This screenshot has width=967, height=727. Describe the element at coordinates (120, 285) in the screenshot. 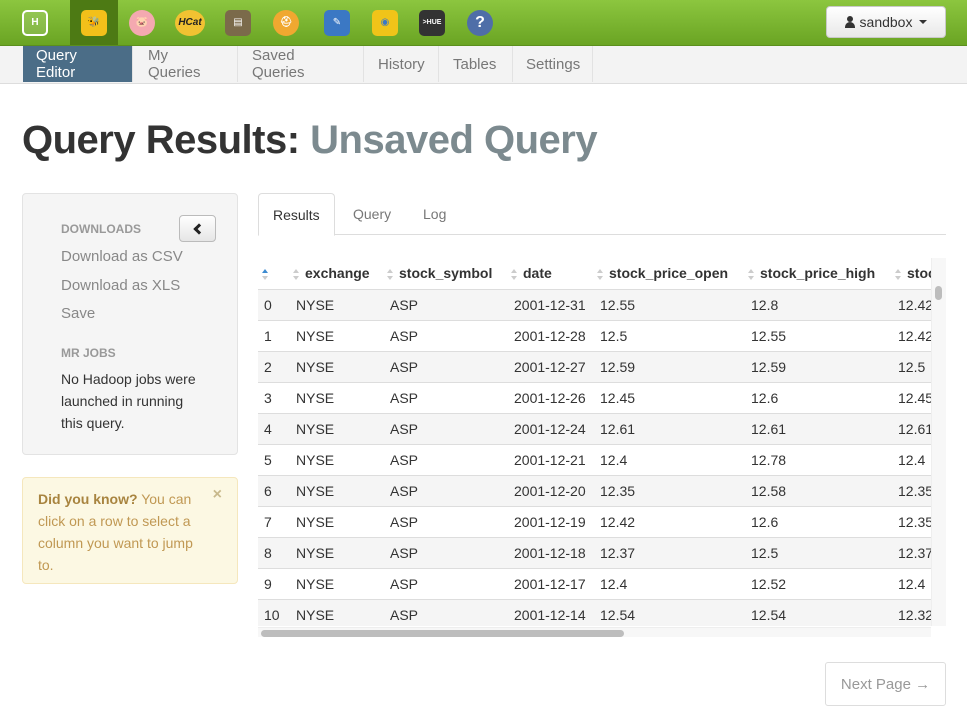

I see `download-xls-link: Download as XLS` at that location.